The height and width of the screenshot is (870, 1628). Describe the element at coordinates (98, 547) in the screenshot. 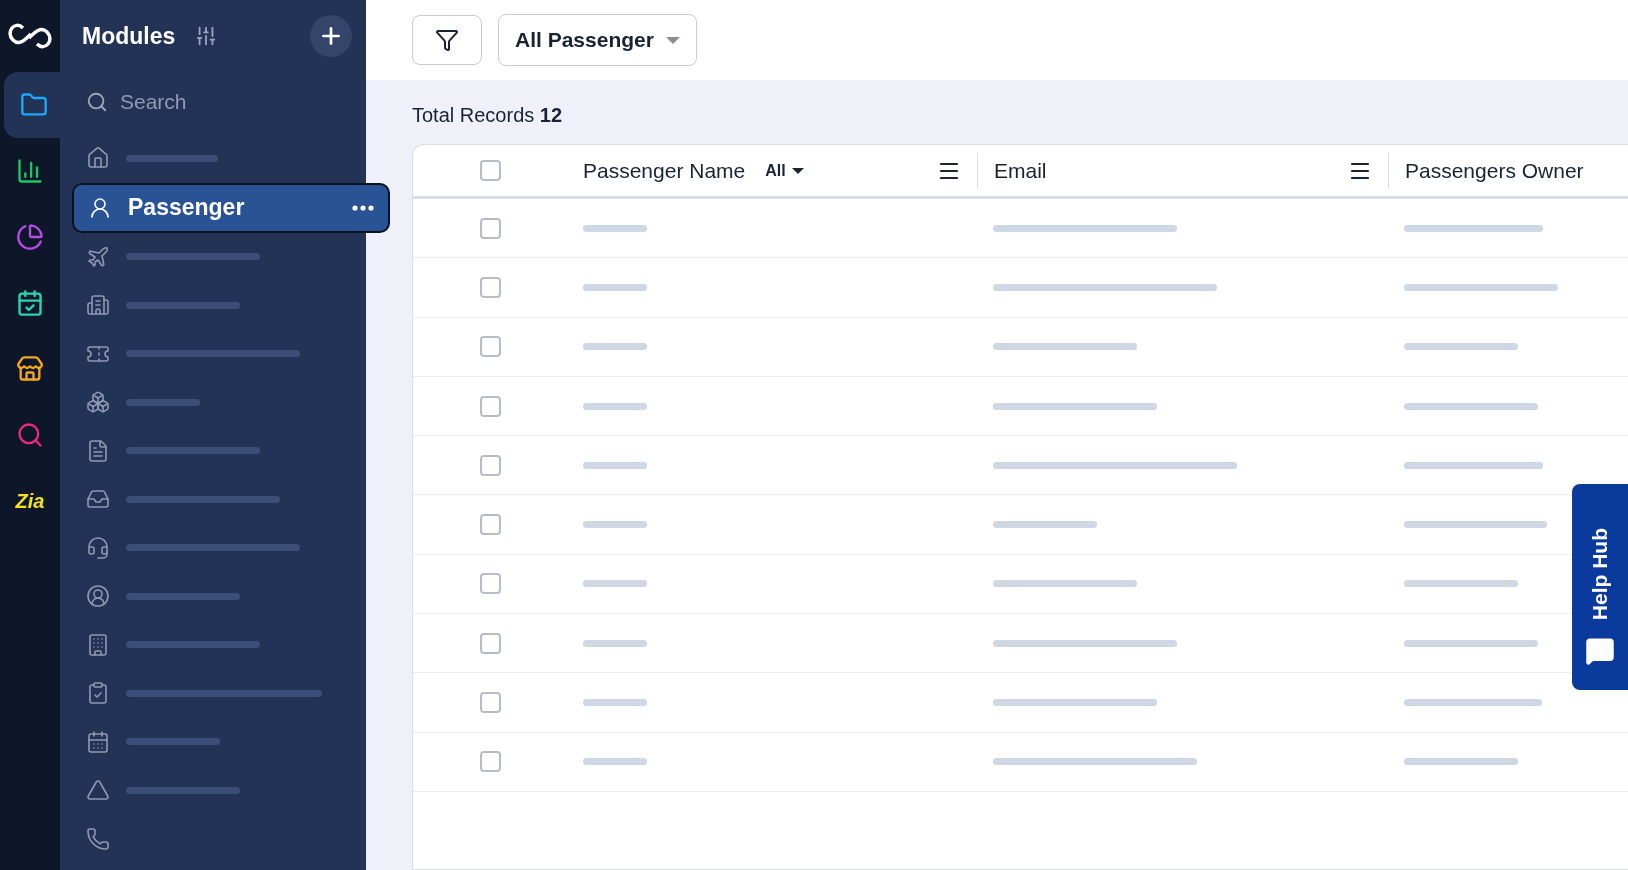

I see `headset-icon` at that location.